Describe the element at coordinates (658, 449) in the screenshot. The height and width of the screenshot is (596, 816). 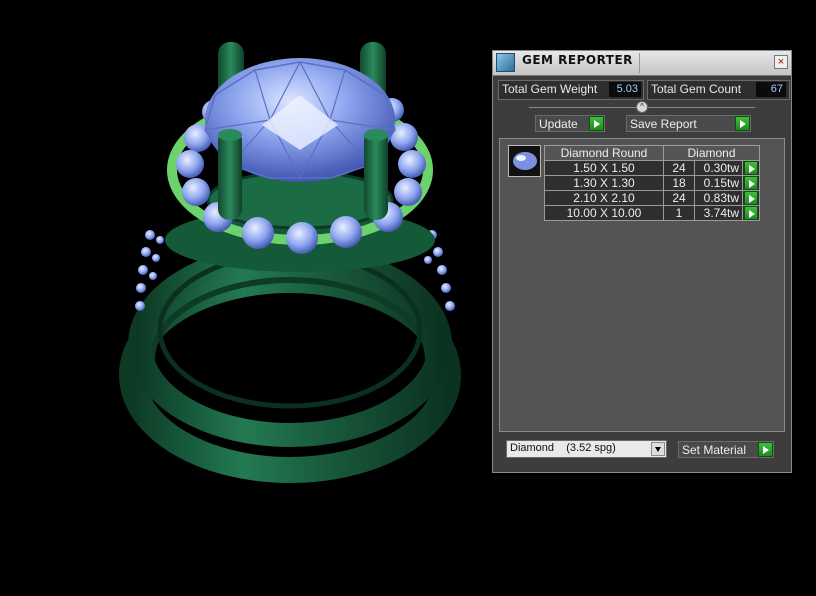
I see `chevron-down-icon` at that location.